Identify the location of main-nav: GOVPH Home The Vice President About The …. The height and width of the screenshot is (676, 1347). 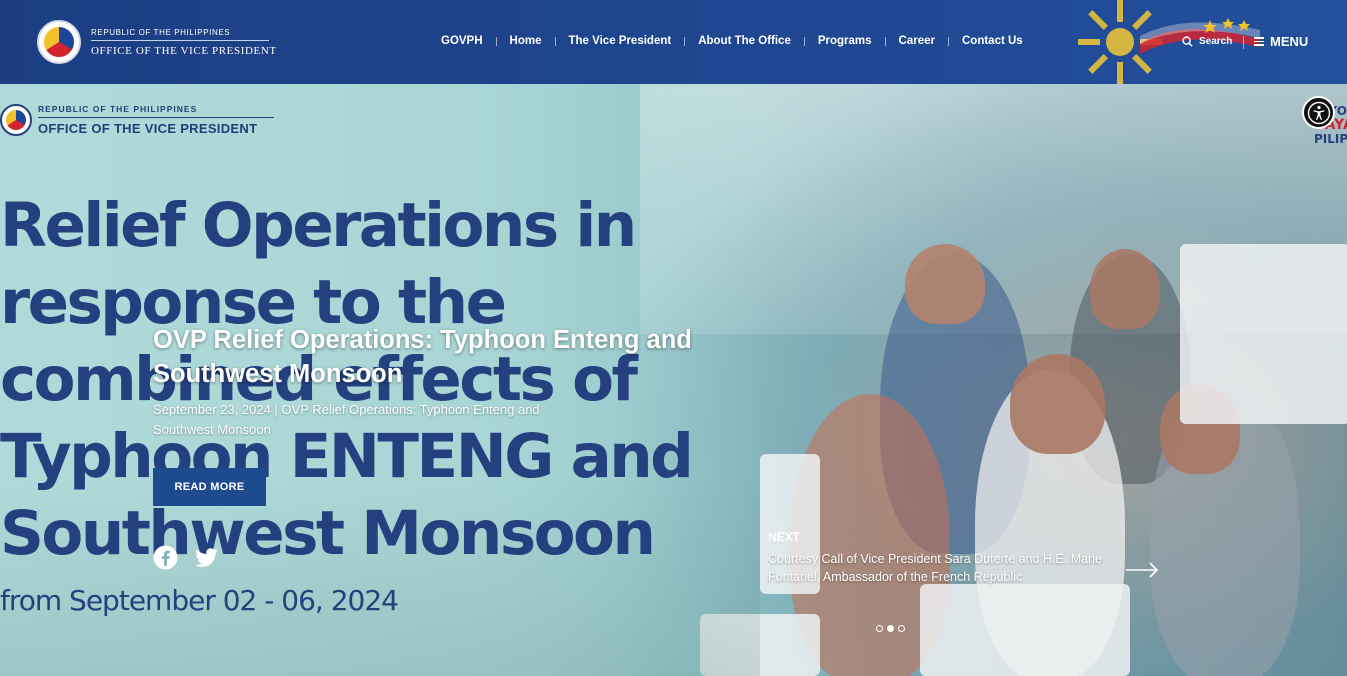
(732, 41).